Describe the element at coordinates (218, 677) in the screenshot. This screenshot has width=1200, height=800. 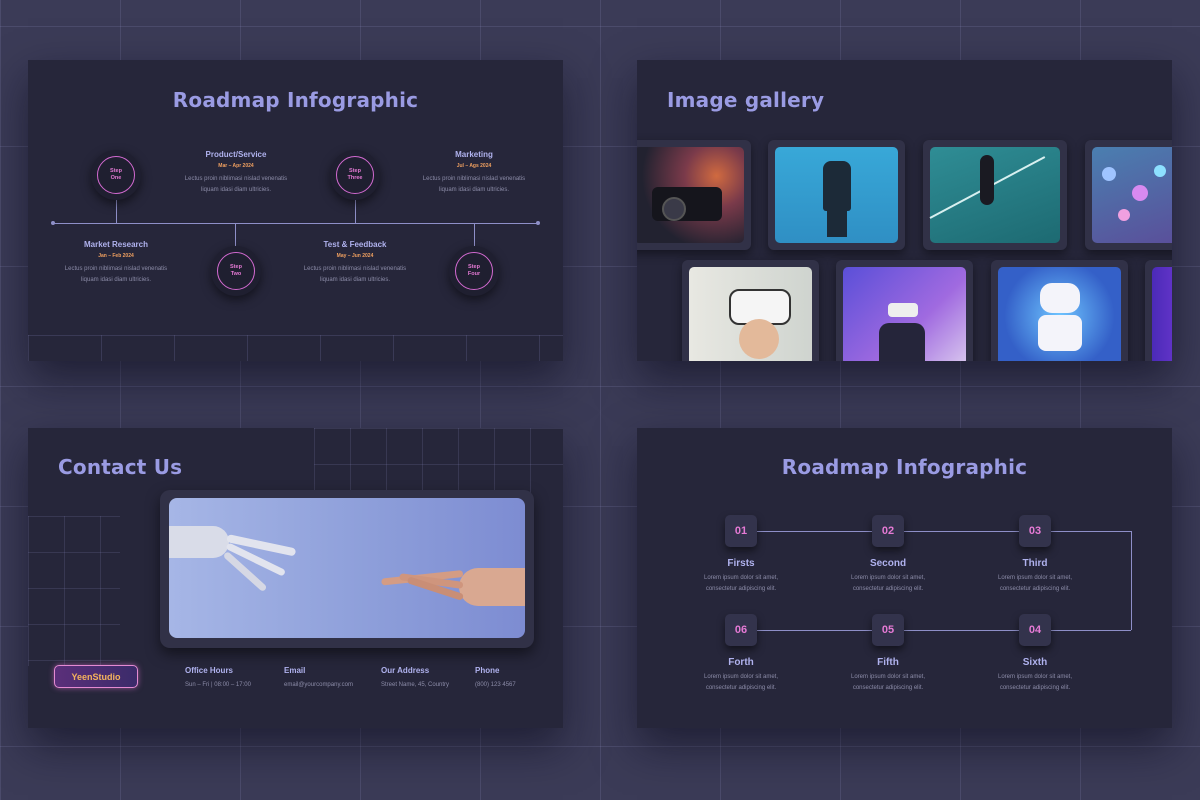
I see `contact-office-hours: Office Hours Sun – Fri | 08:00 – 17:00` at that location.